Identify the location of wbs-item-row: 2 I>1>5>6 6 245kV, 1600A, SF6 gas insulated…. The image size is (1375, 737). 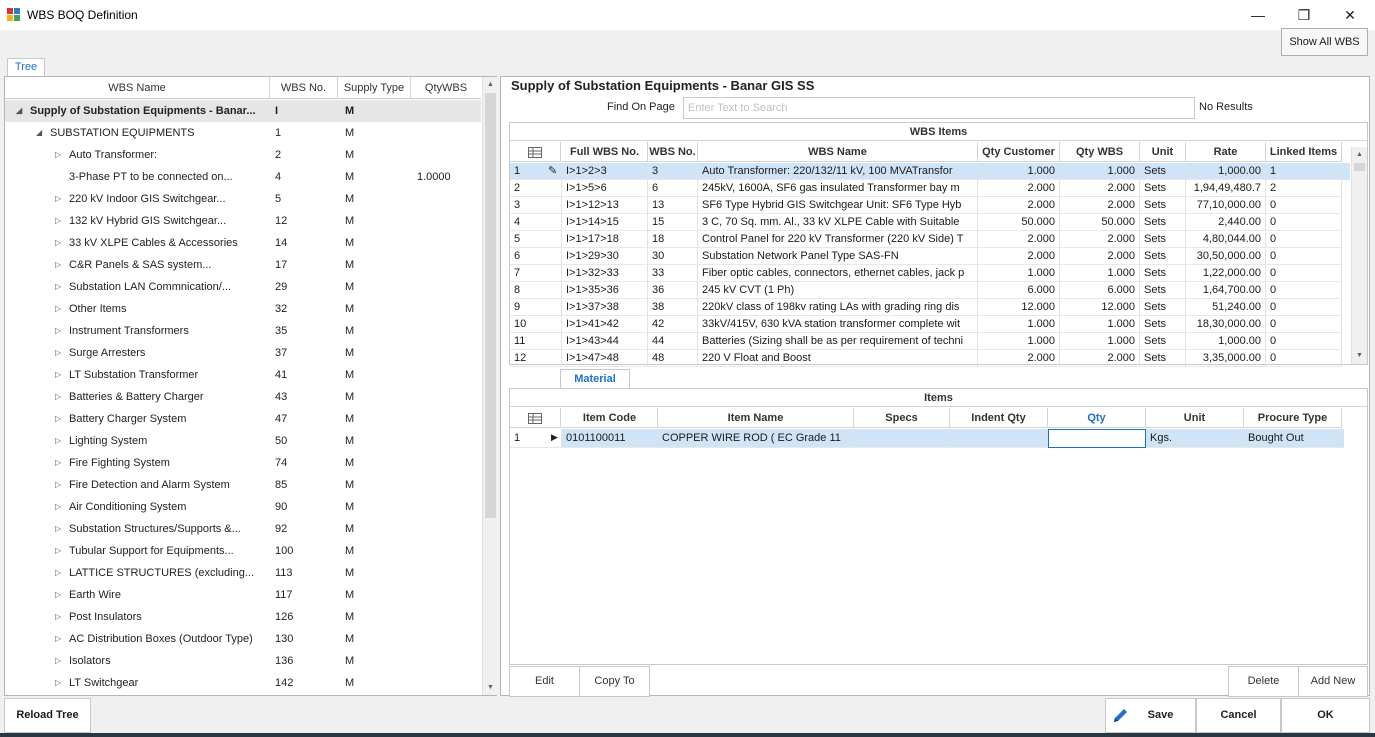
(930, 188).